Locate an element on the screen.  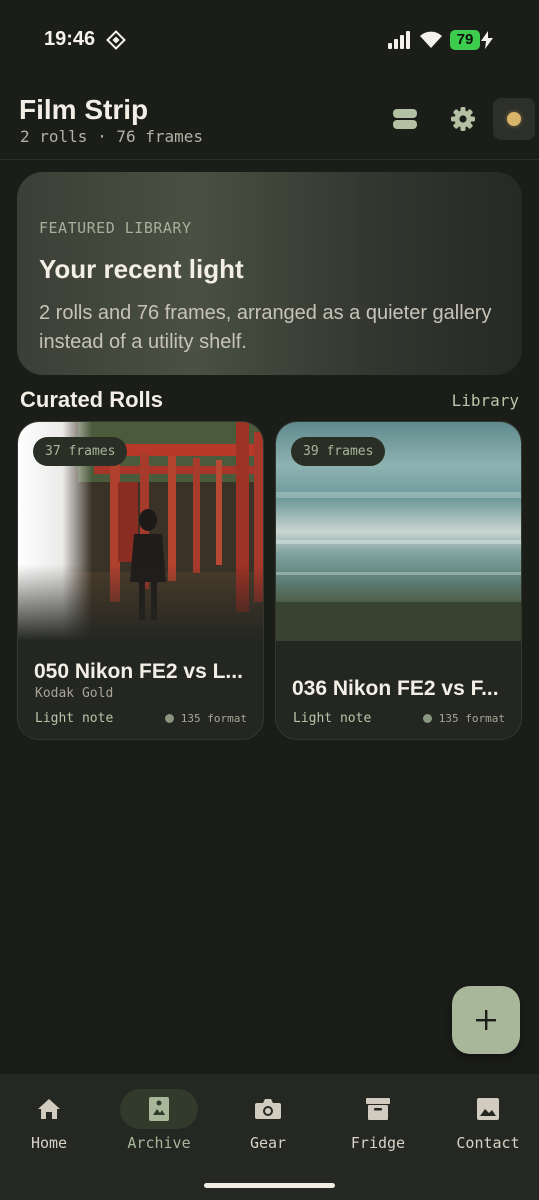
settings-button is located at coordinates (463, 119).